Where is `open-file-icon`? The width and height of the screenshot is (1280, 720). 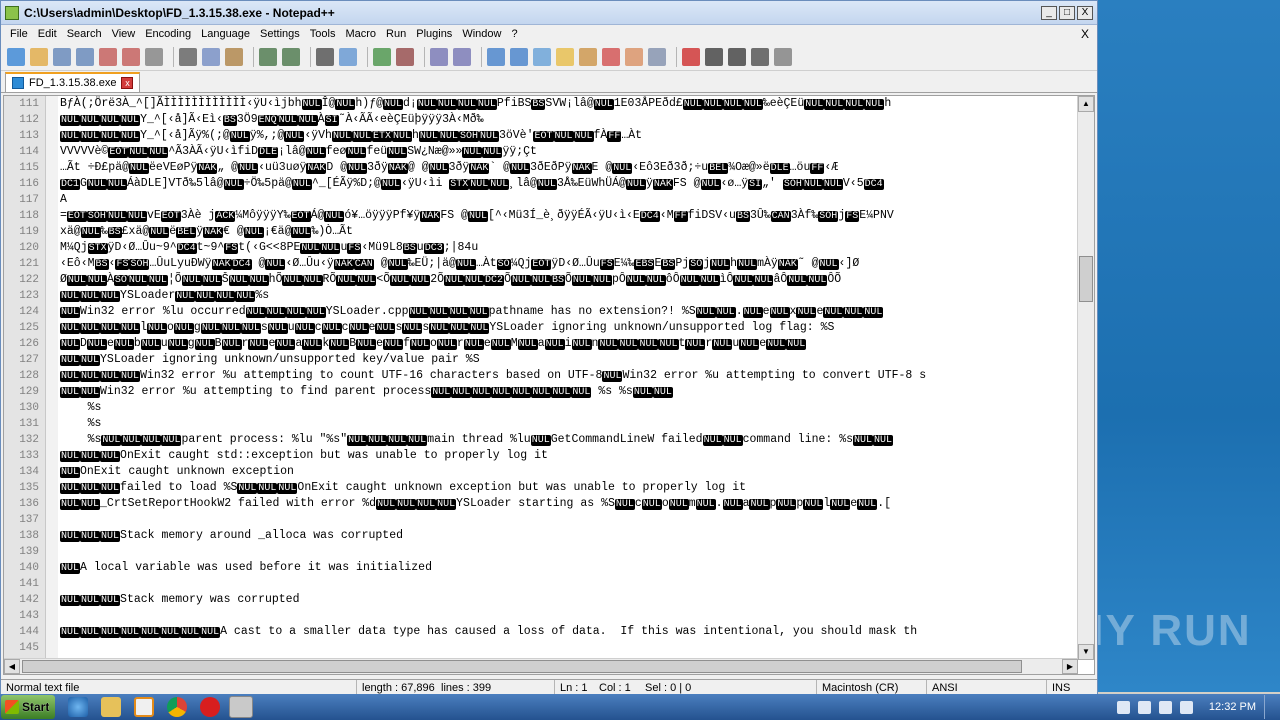
open-file-icon is located at coordinates (39, 56).